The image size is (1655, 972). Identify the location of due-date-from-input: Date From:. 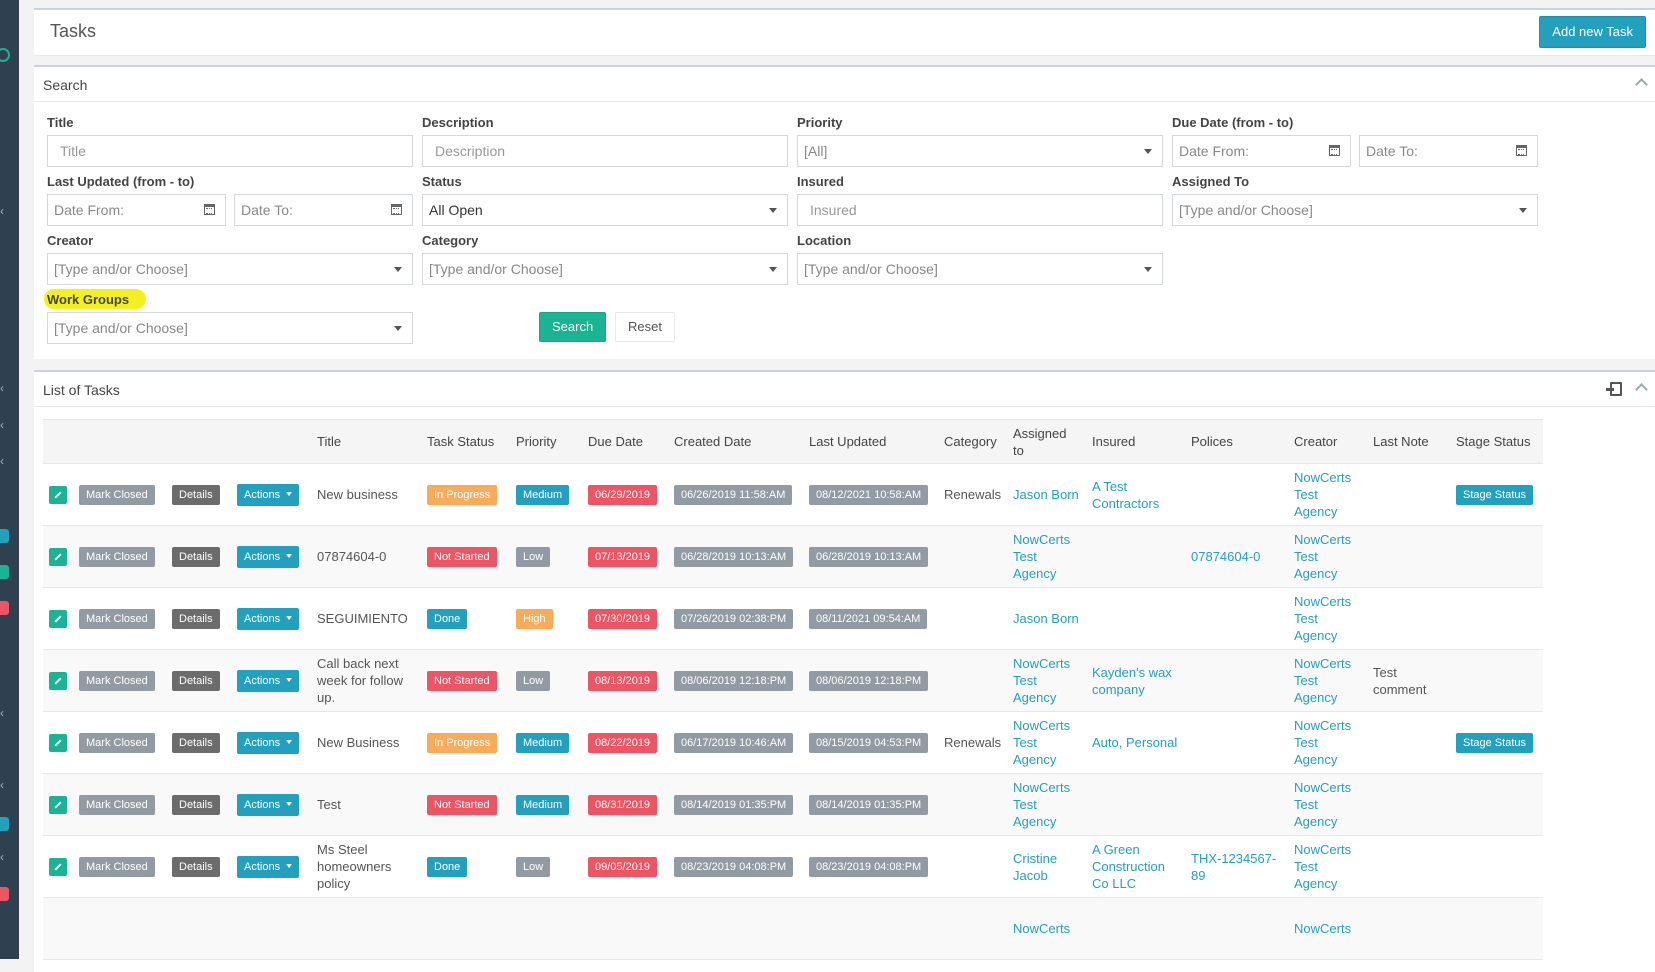
(1261, 151).